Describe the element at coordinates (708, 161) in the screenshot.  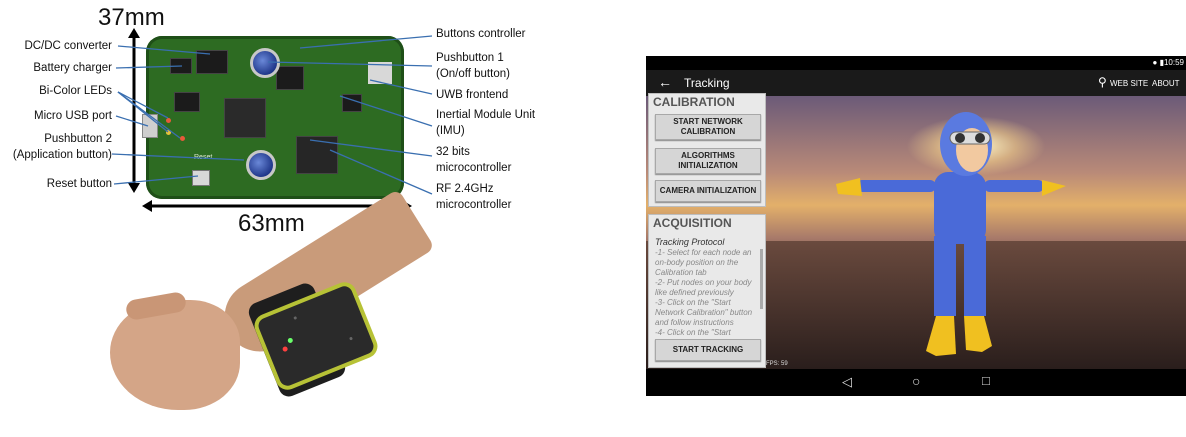
I see `algorithms-initialization-button: ALGORITHMS INITIALIZATION` at that location.